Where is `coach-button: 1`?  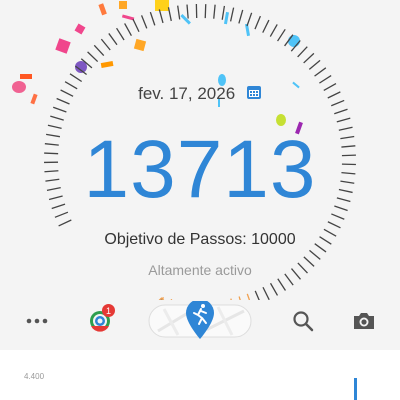 coach-button: 1 is located at coordinates (100, 321).